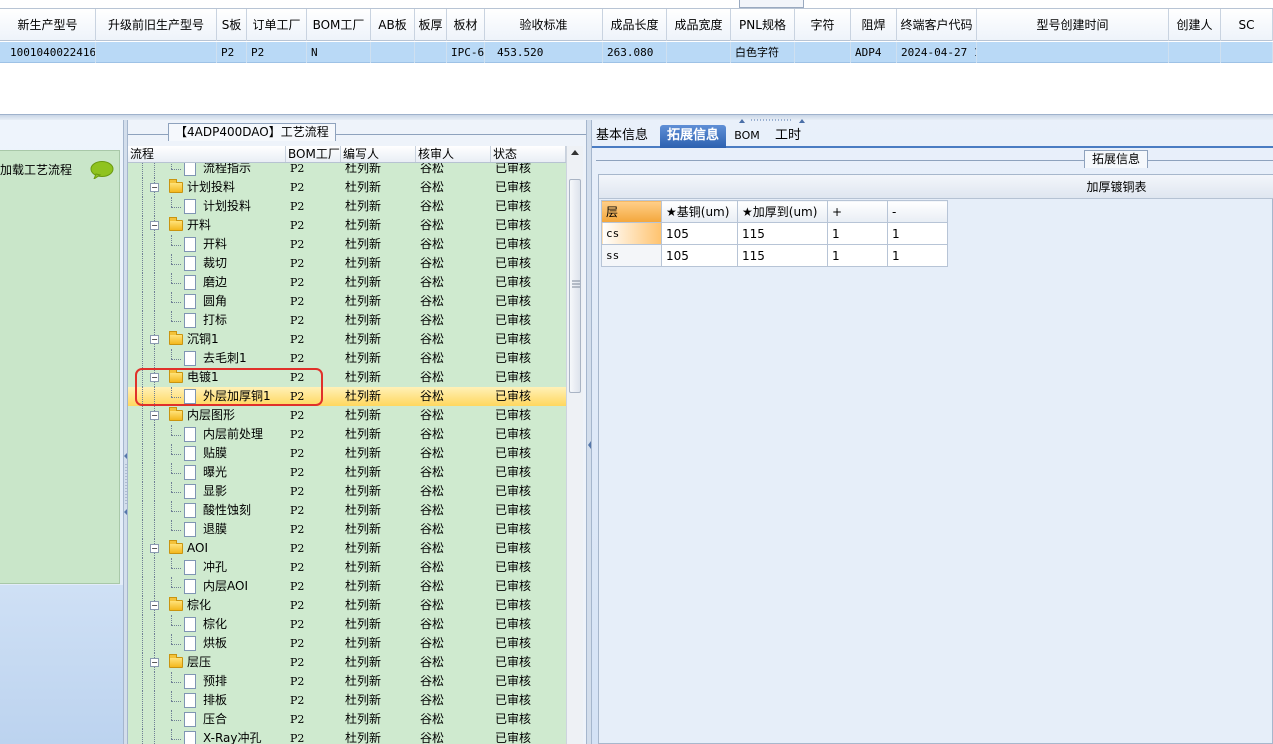 Image resolution: width=1273 pixels, height=744 pixels. I want to click on col-header-bom-factory: BOM工厂, so click(313, 154).